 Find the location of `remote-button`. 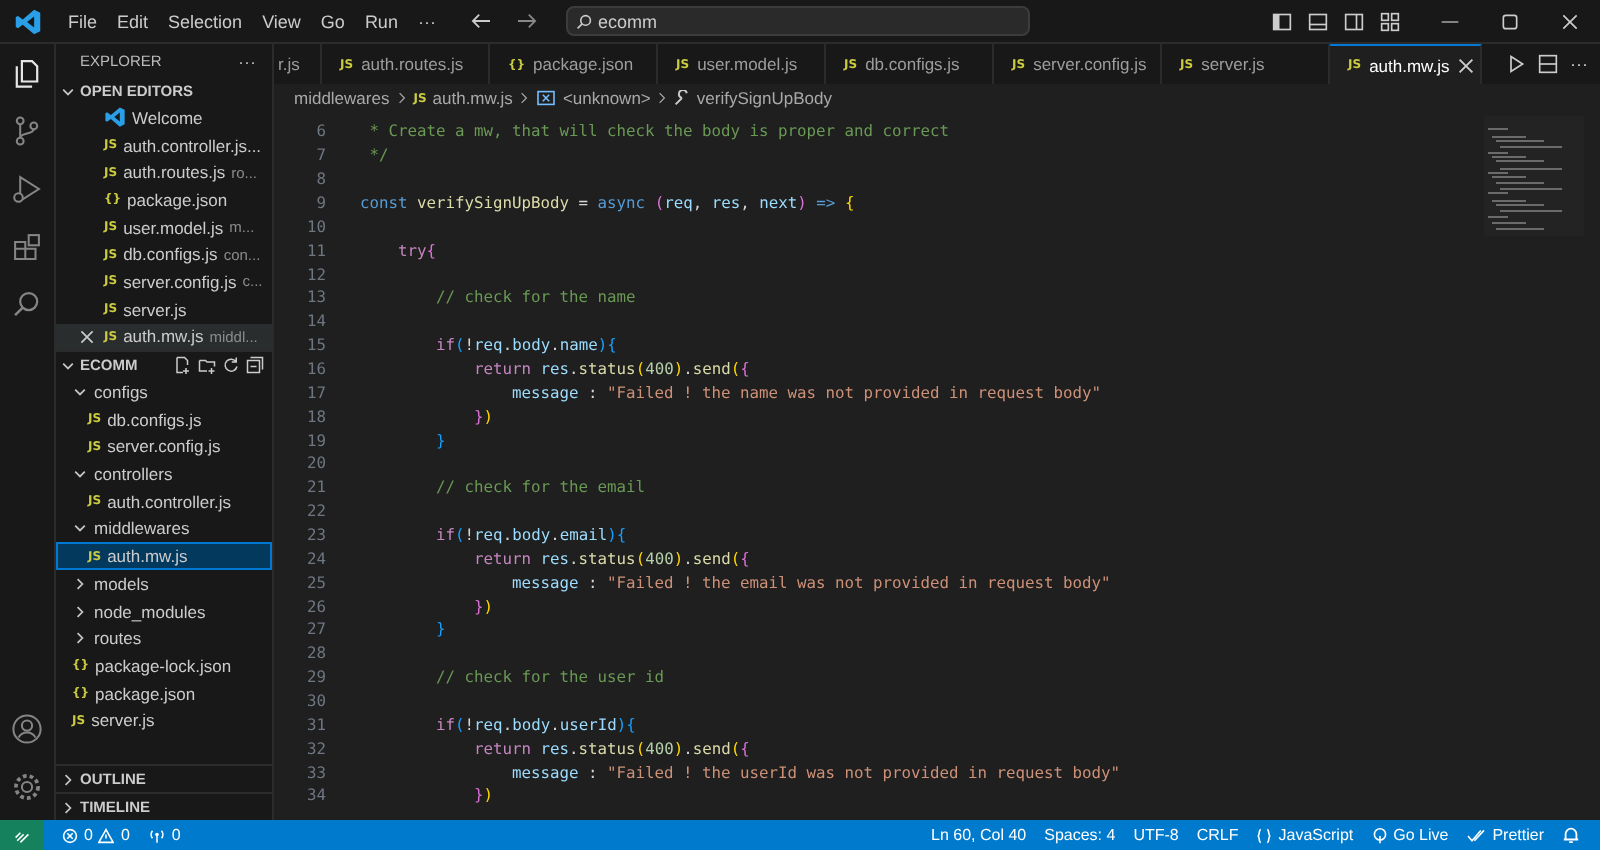

remote-button is located at coordinates (22, 835).